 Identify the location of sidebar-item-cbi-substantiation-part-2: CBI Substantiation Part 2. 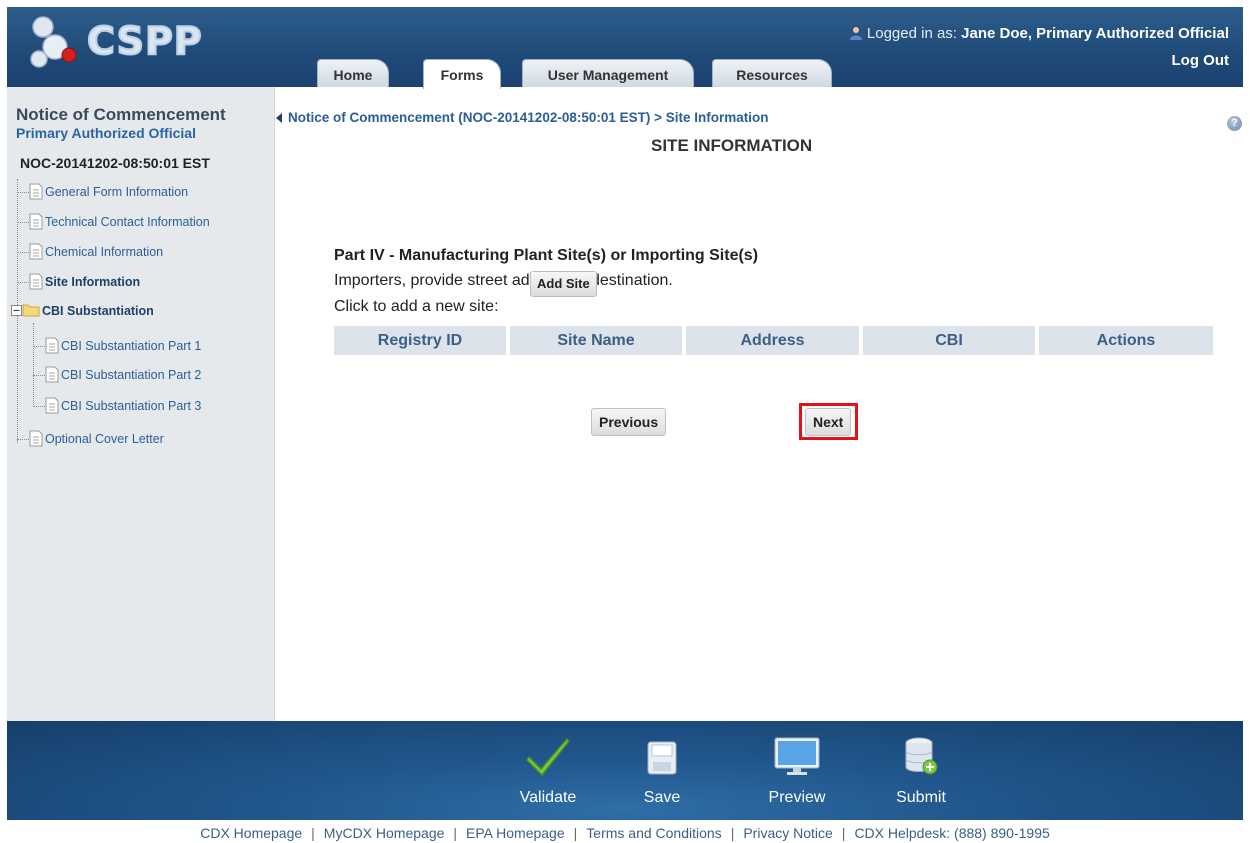
(117, 374).